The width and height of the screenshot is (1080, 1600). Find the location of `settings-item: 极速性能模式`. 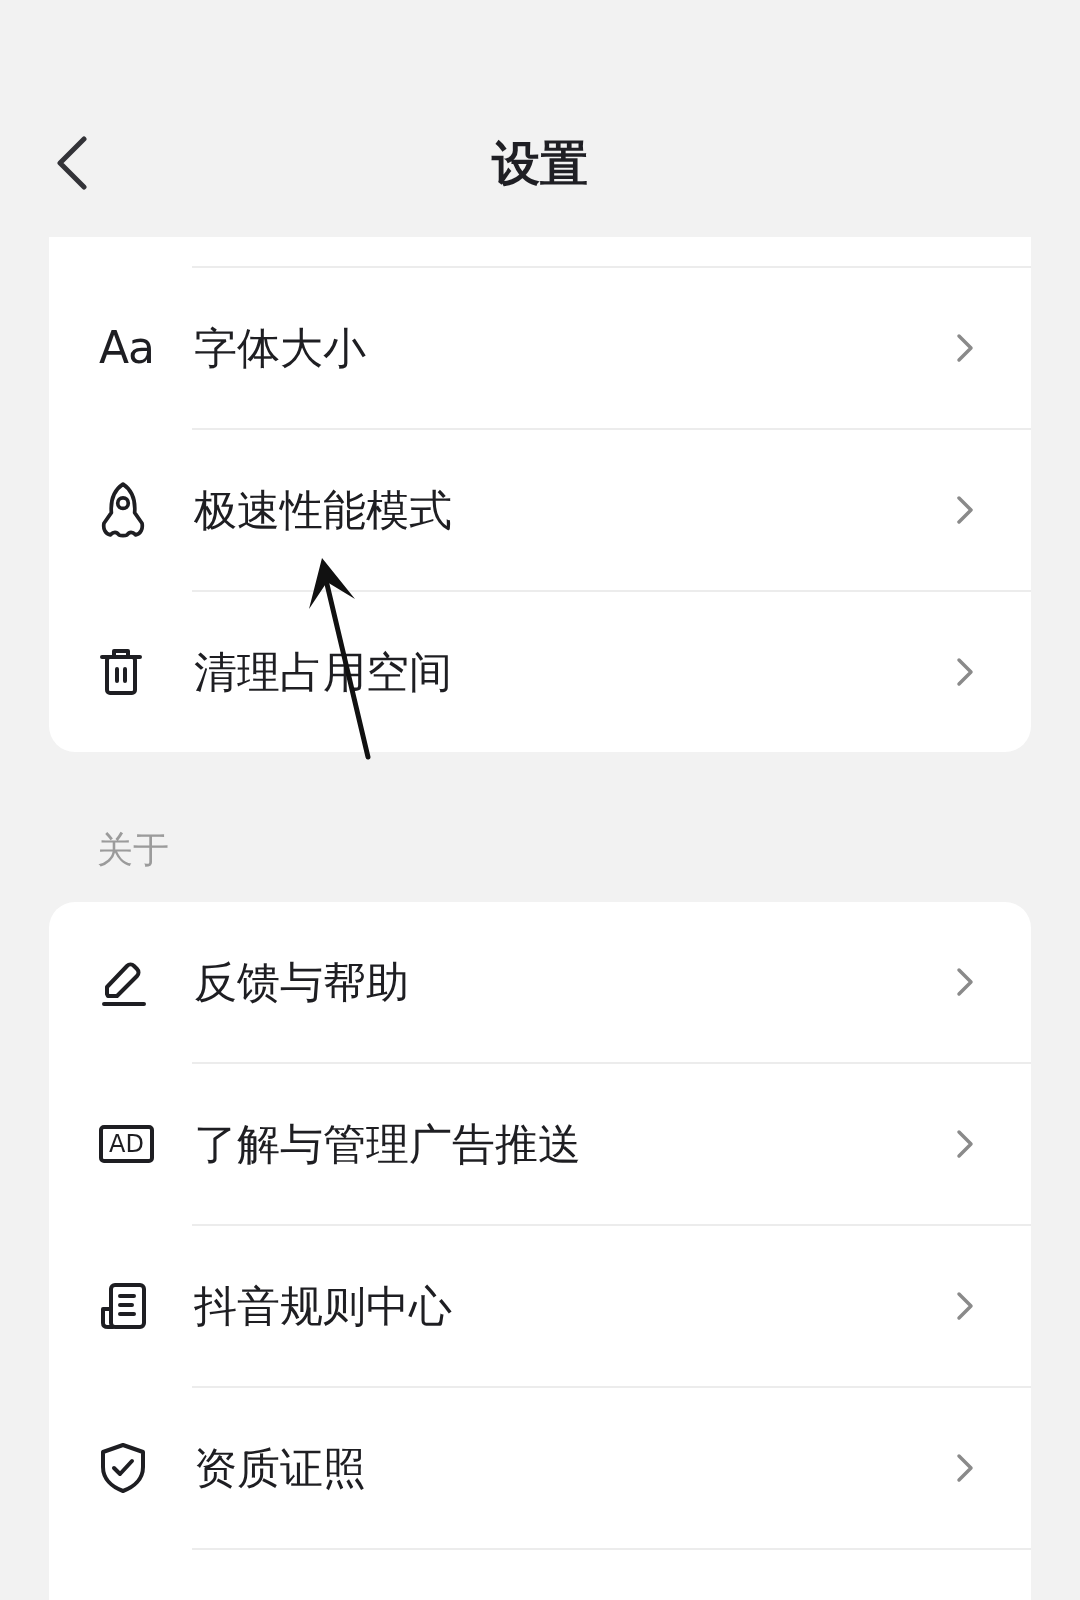

settings-item: 极速性能模式 is located at coordinates (540, 510).